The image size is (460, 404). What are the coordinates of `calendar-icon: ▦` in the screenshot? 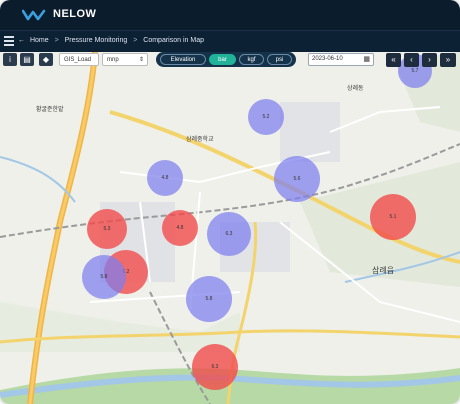 It's located at (366, 59).